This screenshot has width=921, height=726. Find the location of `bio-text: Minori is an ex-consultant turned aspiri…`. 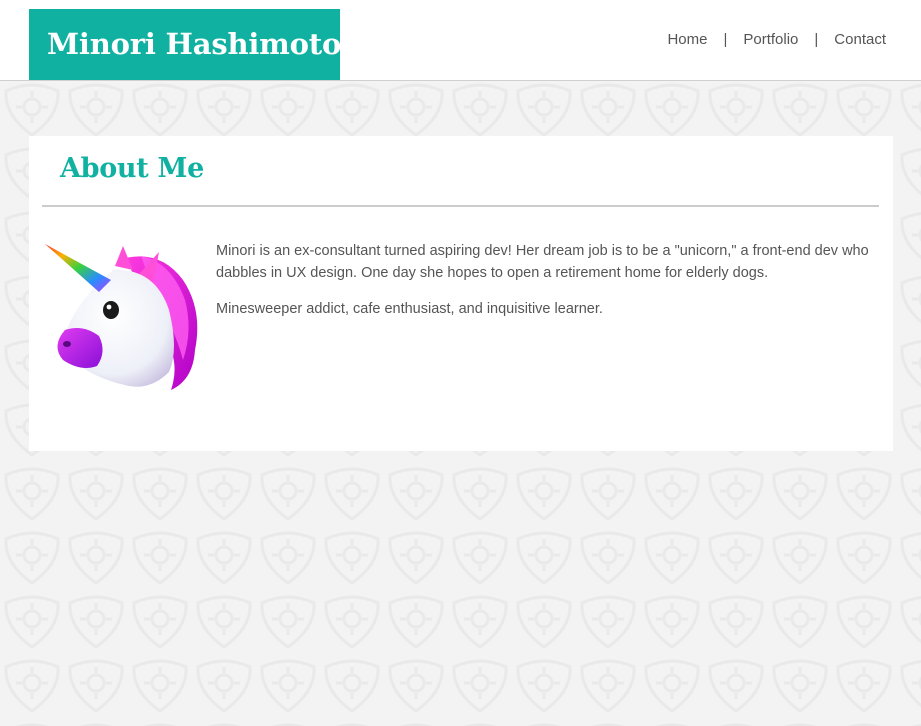

bio-text: Minori is an ex-consultant turned aspiri… is located at coordinates (548, 287).